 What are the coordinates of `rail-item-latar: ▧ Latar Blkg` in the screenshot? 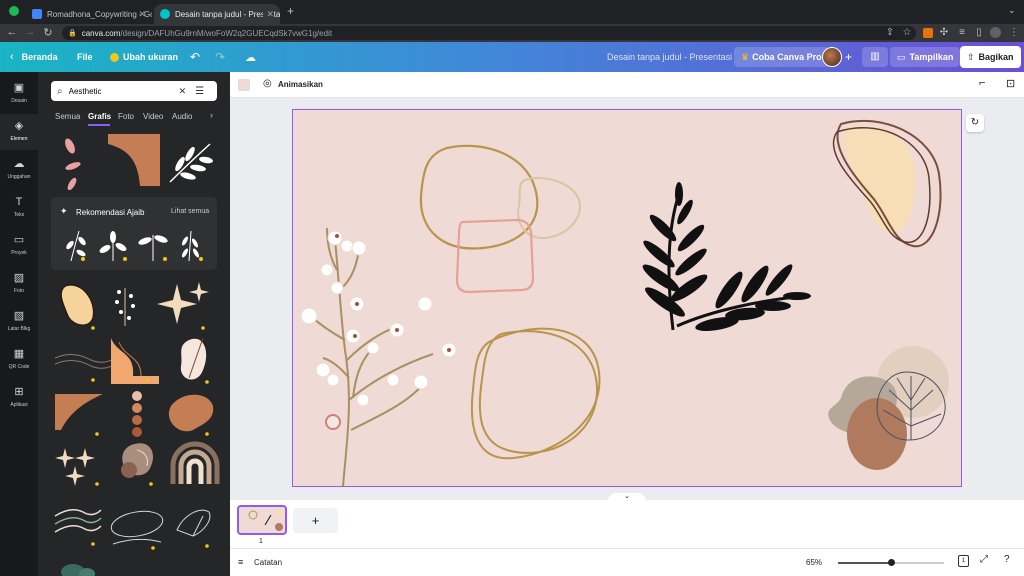 It's located at (19, 322).